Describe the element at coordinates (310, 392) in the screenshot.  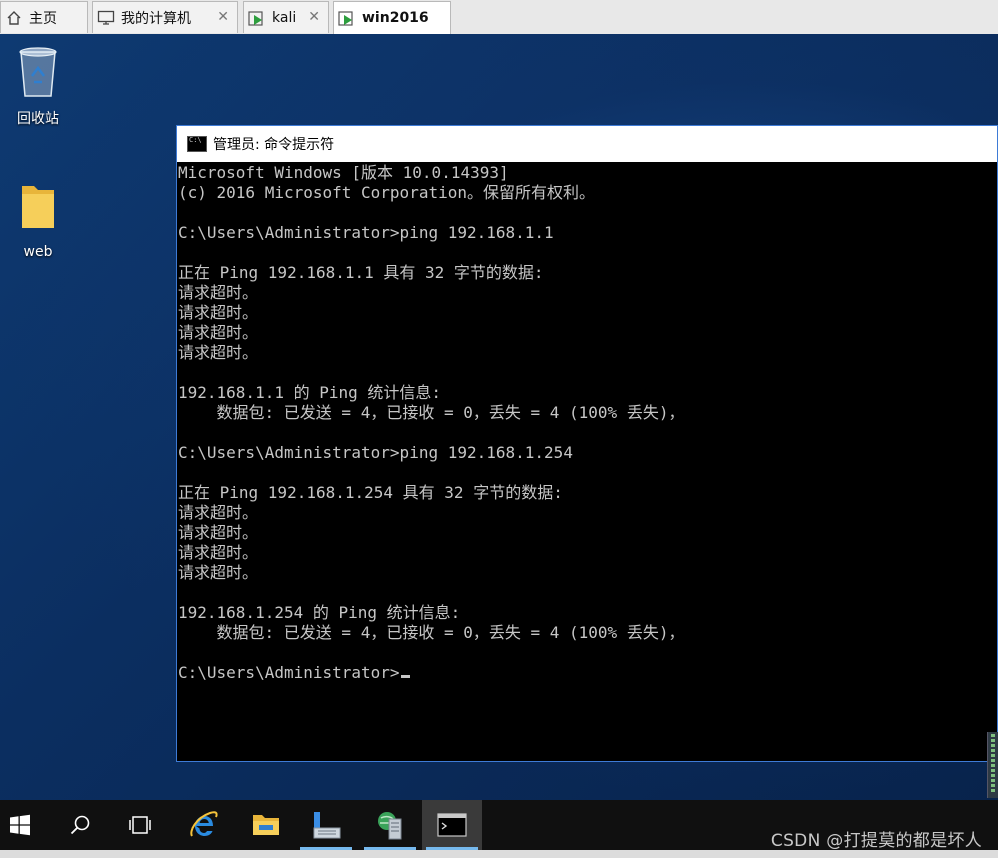
I see `console-line: 192.168.1.1 的 Ping 统计信息:` at that location.